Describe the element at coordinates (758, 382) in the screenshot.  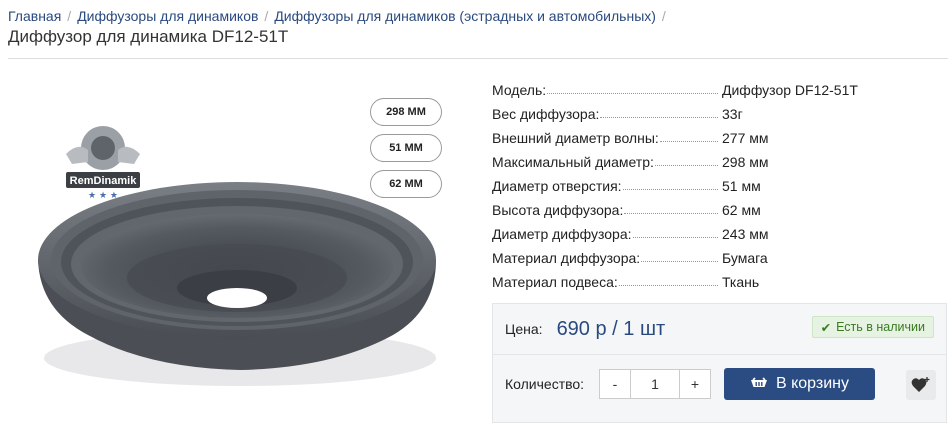
I see `cart-icon` at that location.